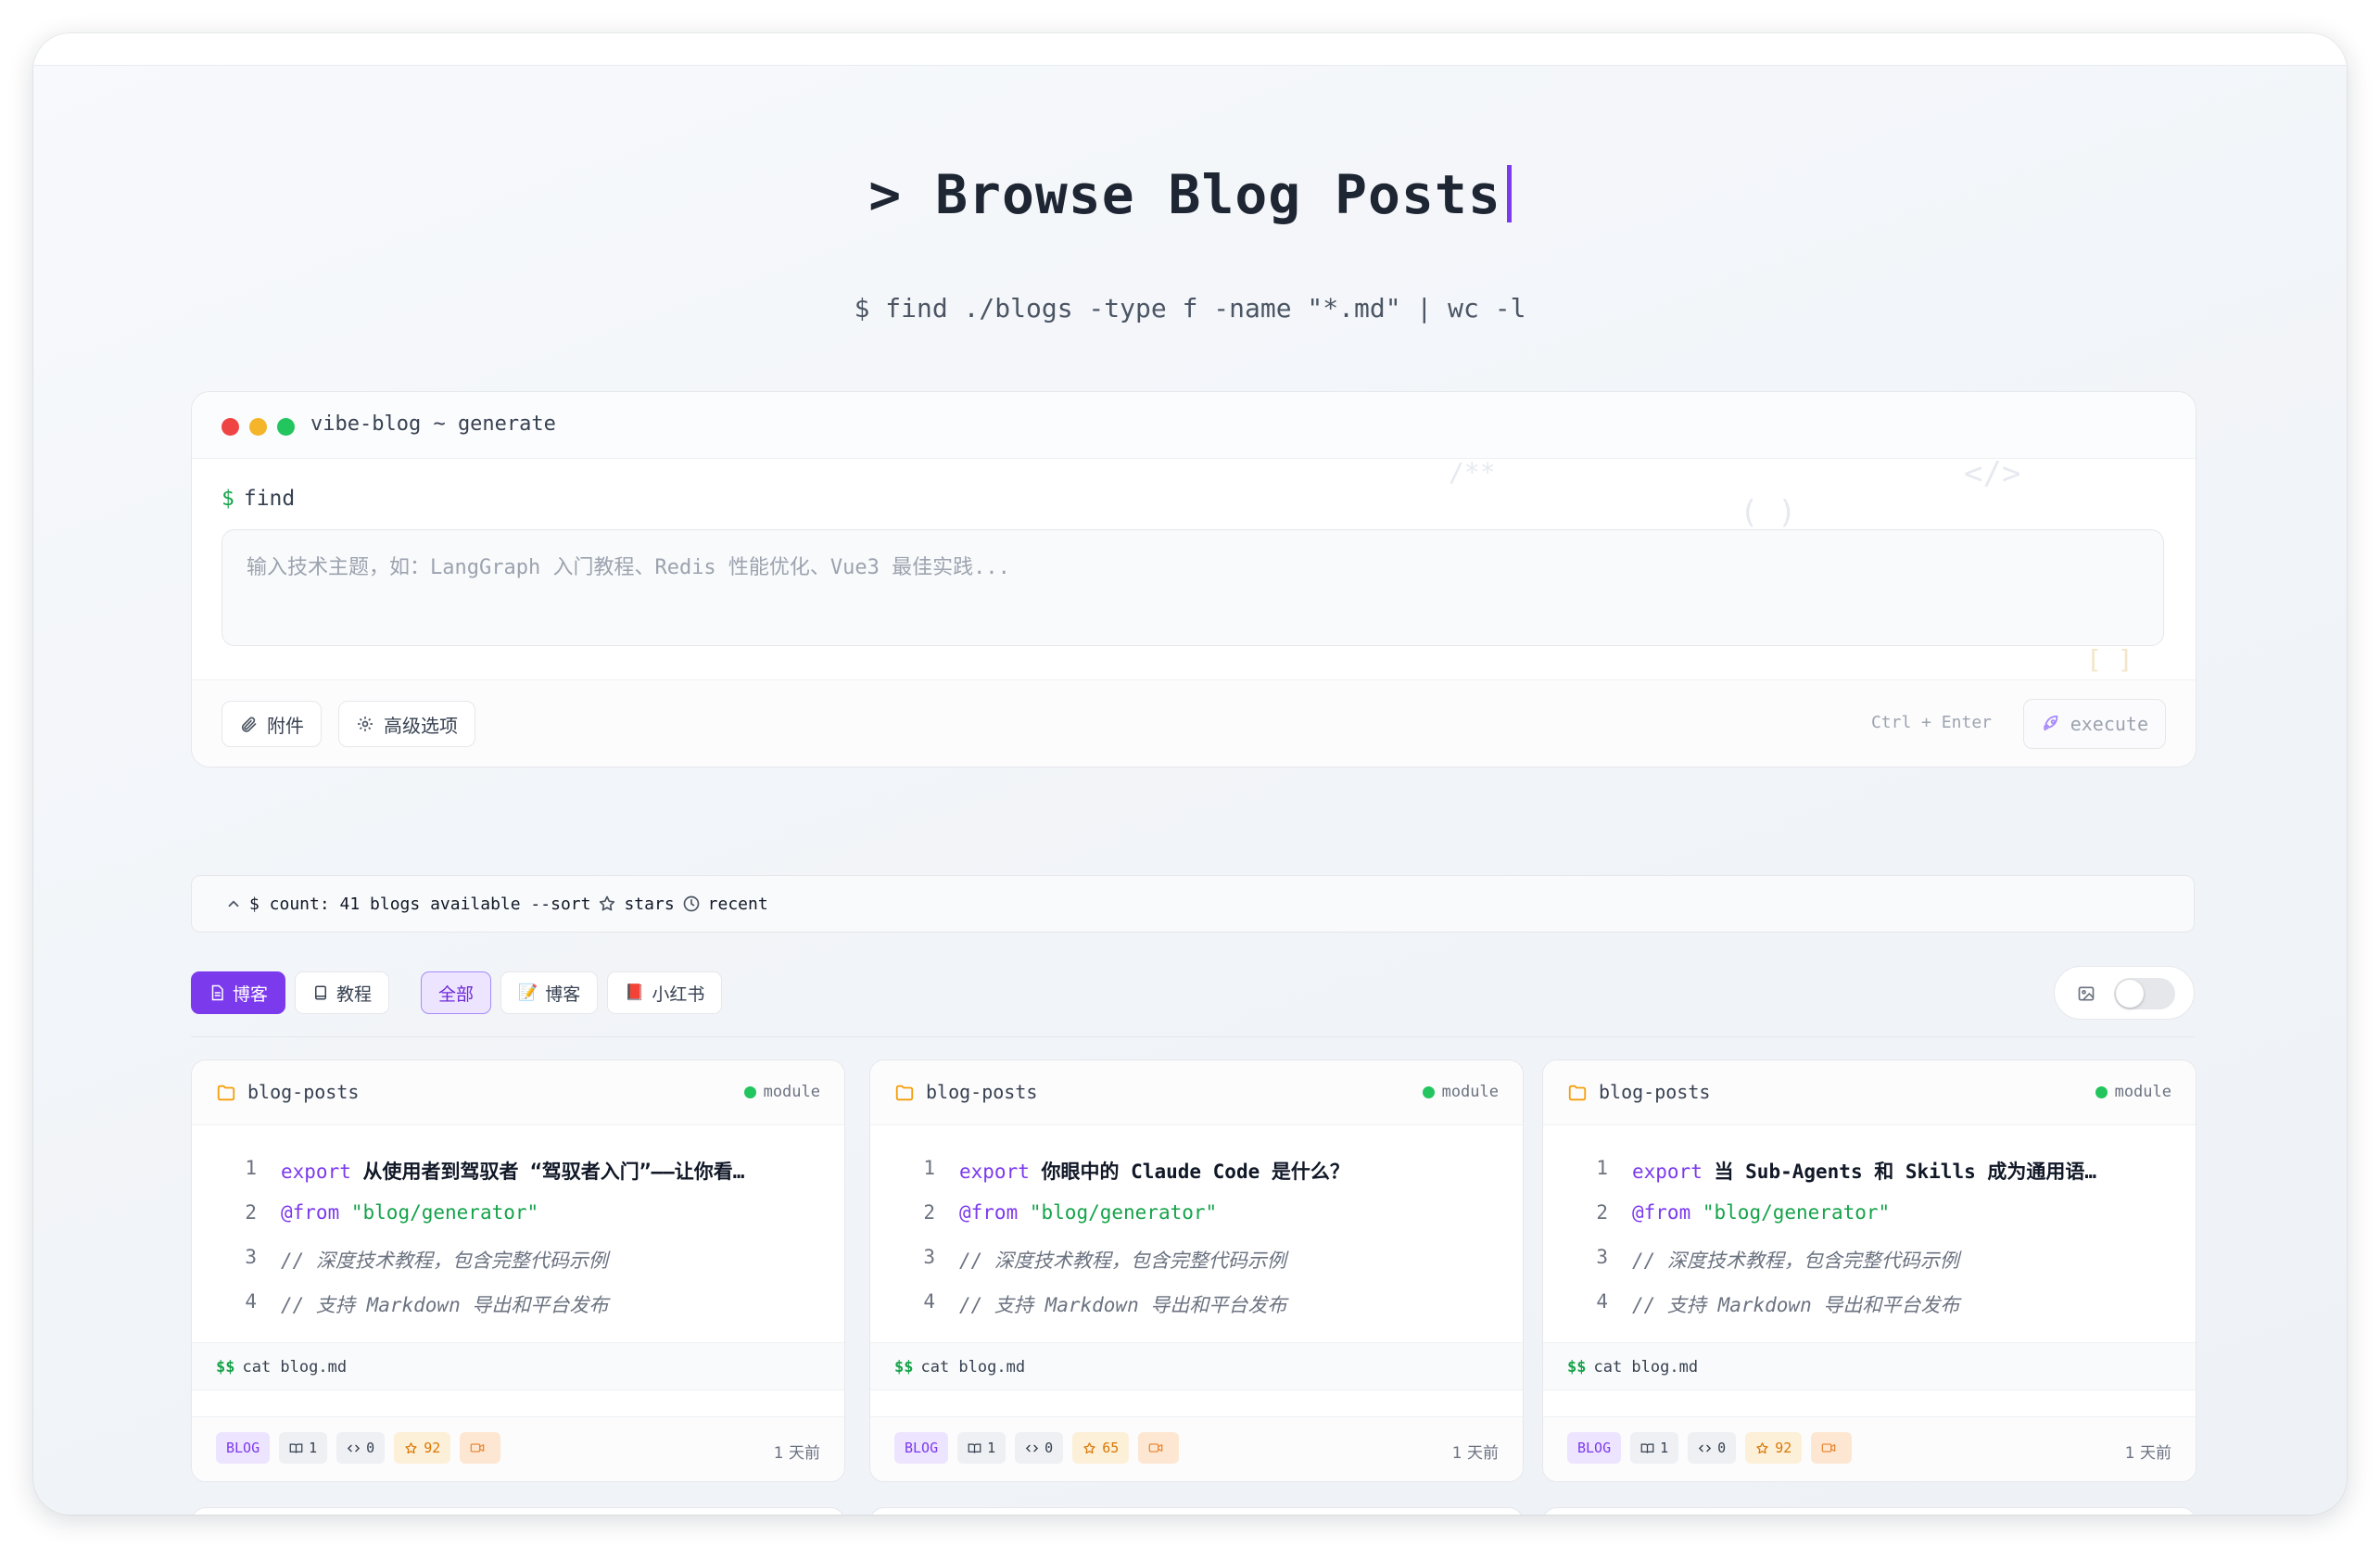  I want to click on cover-image-toggle, so click(2144, 993).